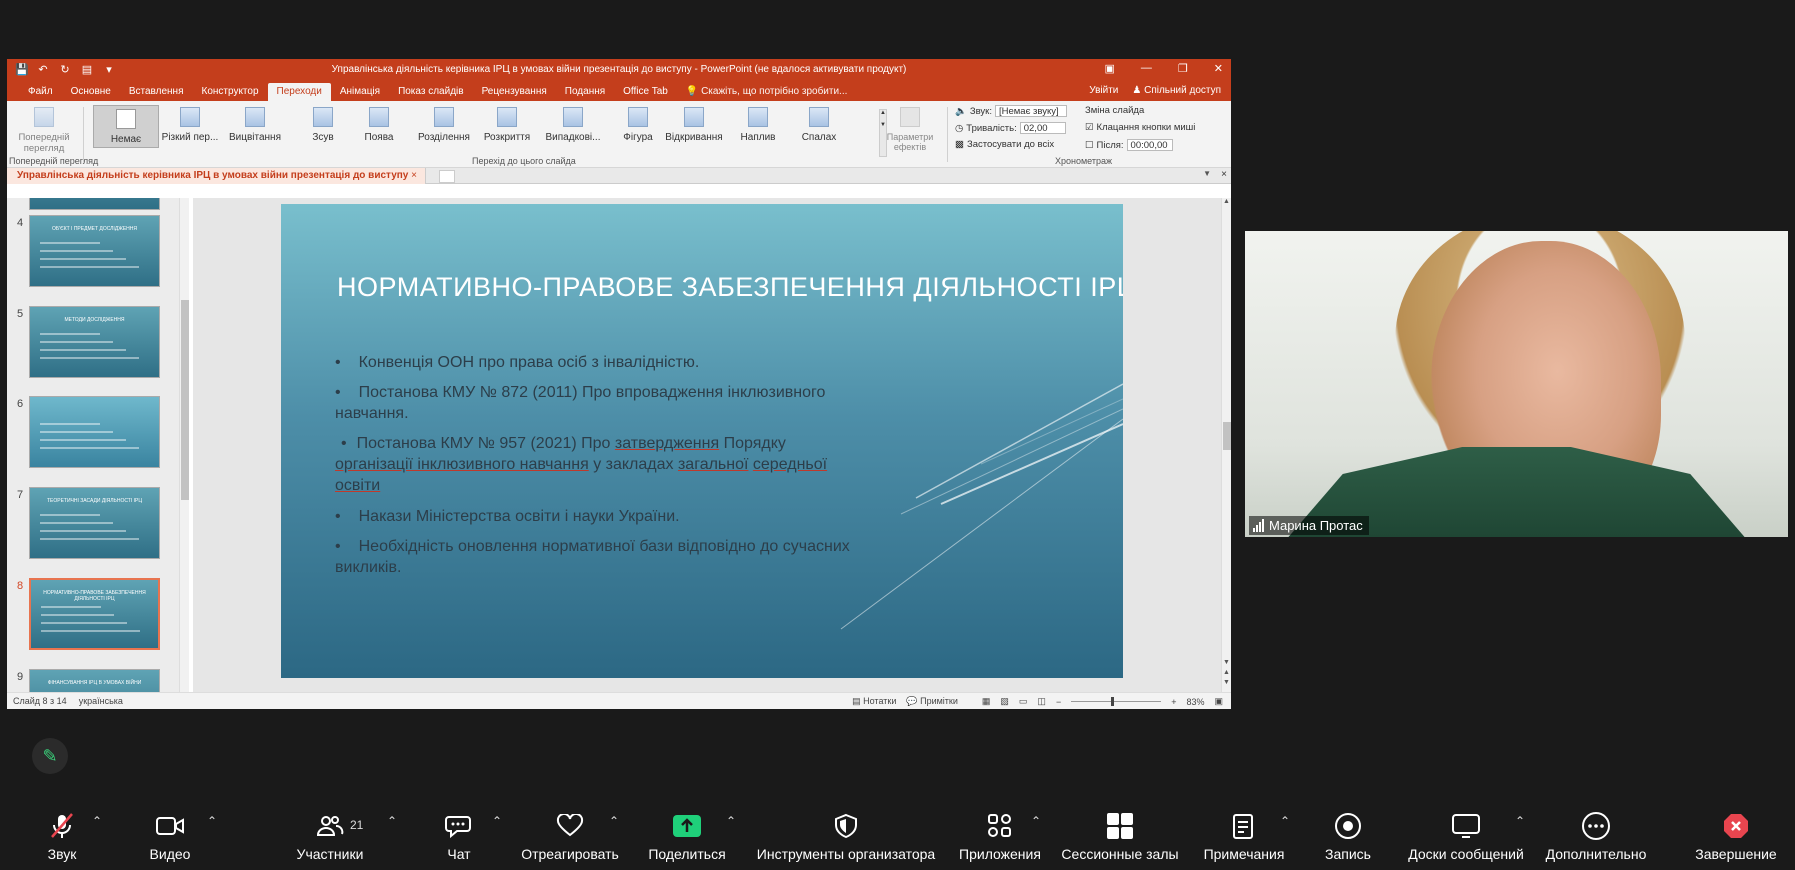 Image resolution: width=1795 pixels, height=870 pixels. I want to click on audio-button: Звук, so click(62, 836).